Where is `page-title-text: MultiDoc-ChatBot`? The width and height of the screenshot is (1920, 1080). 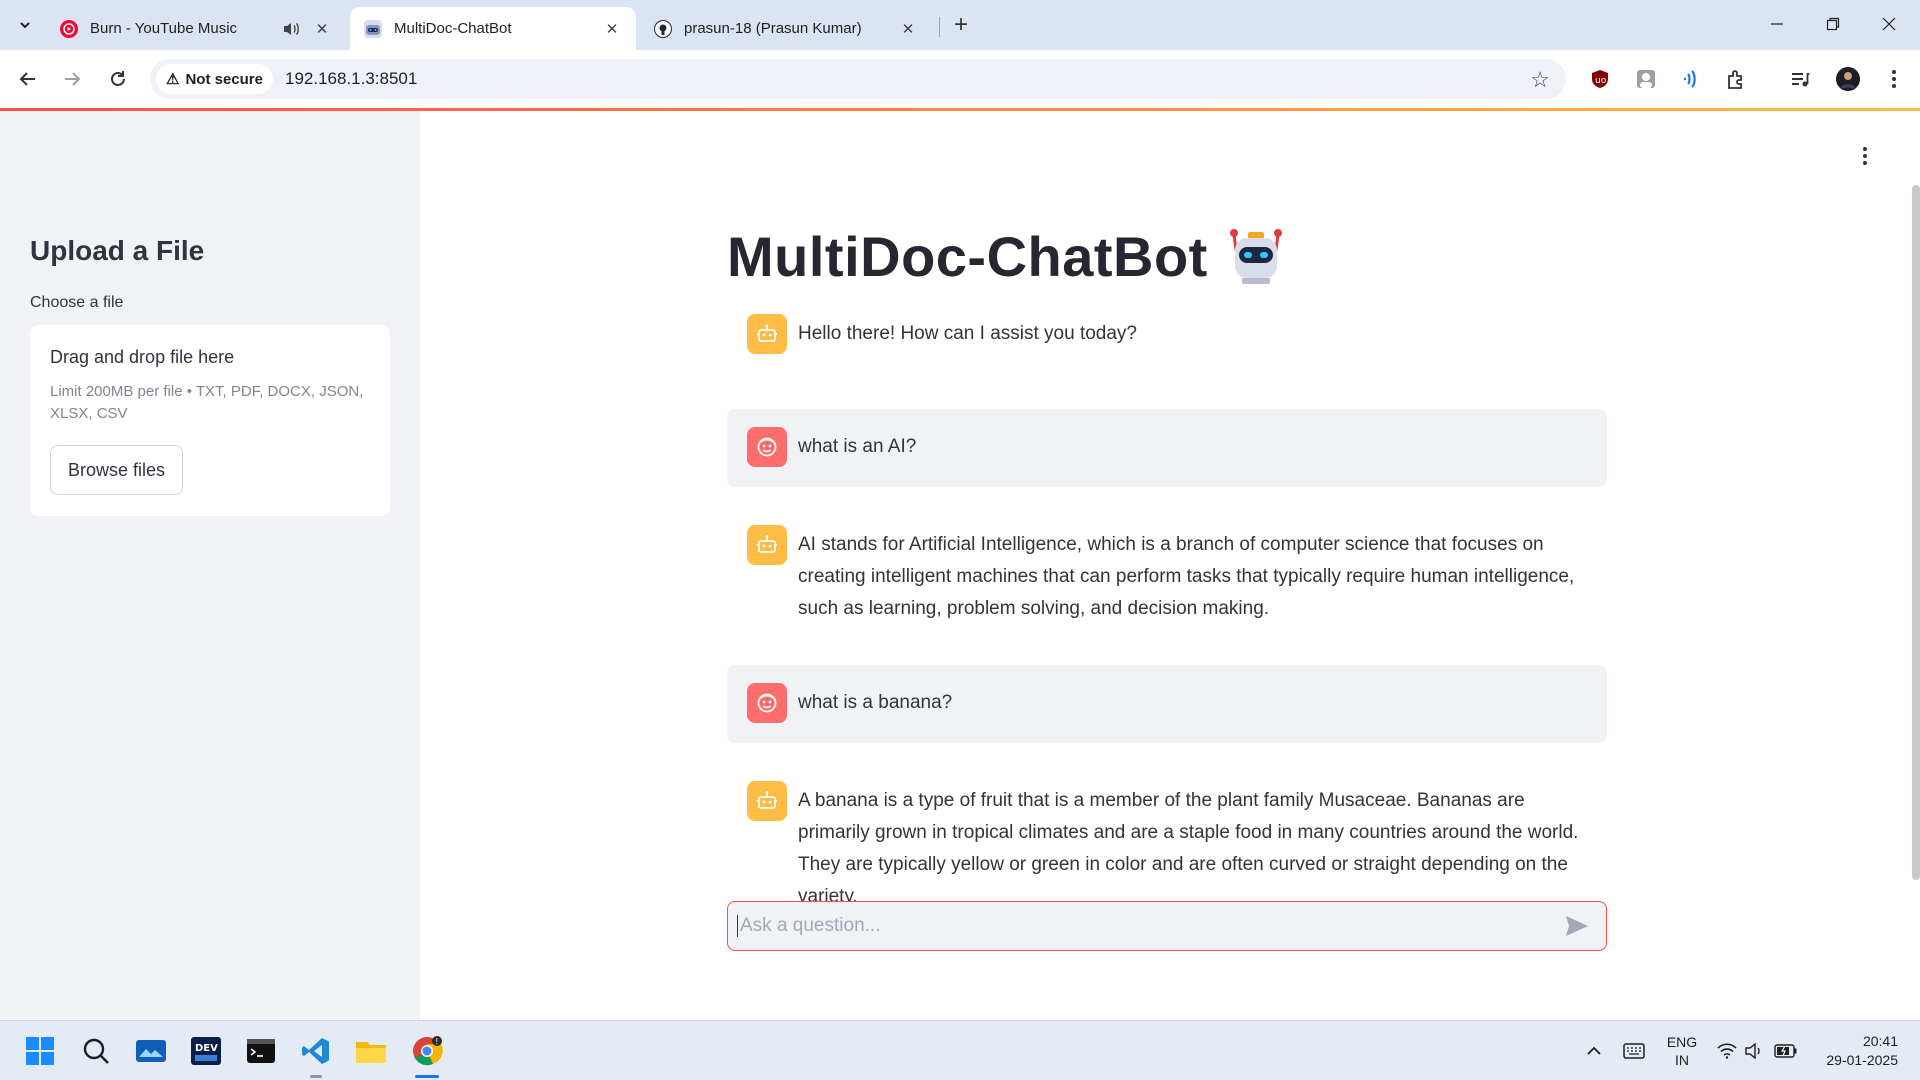 page-title-text: MultiDoc-ChatBot is located at coordinates (967, 256).